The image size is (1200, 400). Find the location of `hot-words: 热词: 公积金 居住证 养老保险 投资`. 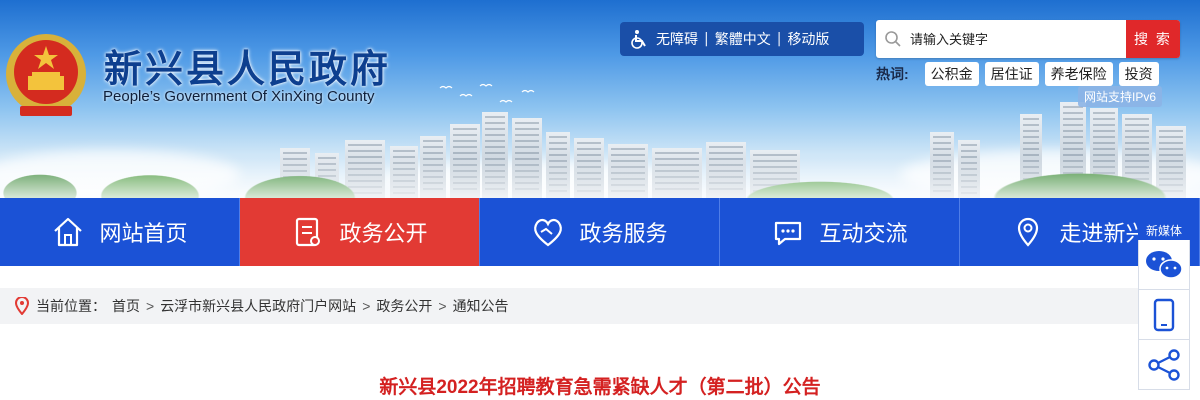

hot-words: 热词: 公积金 居住证 养老保险 投资 is located at coordinates (1017, 74).